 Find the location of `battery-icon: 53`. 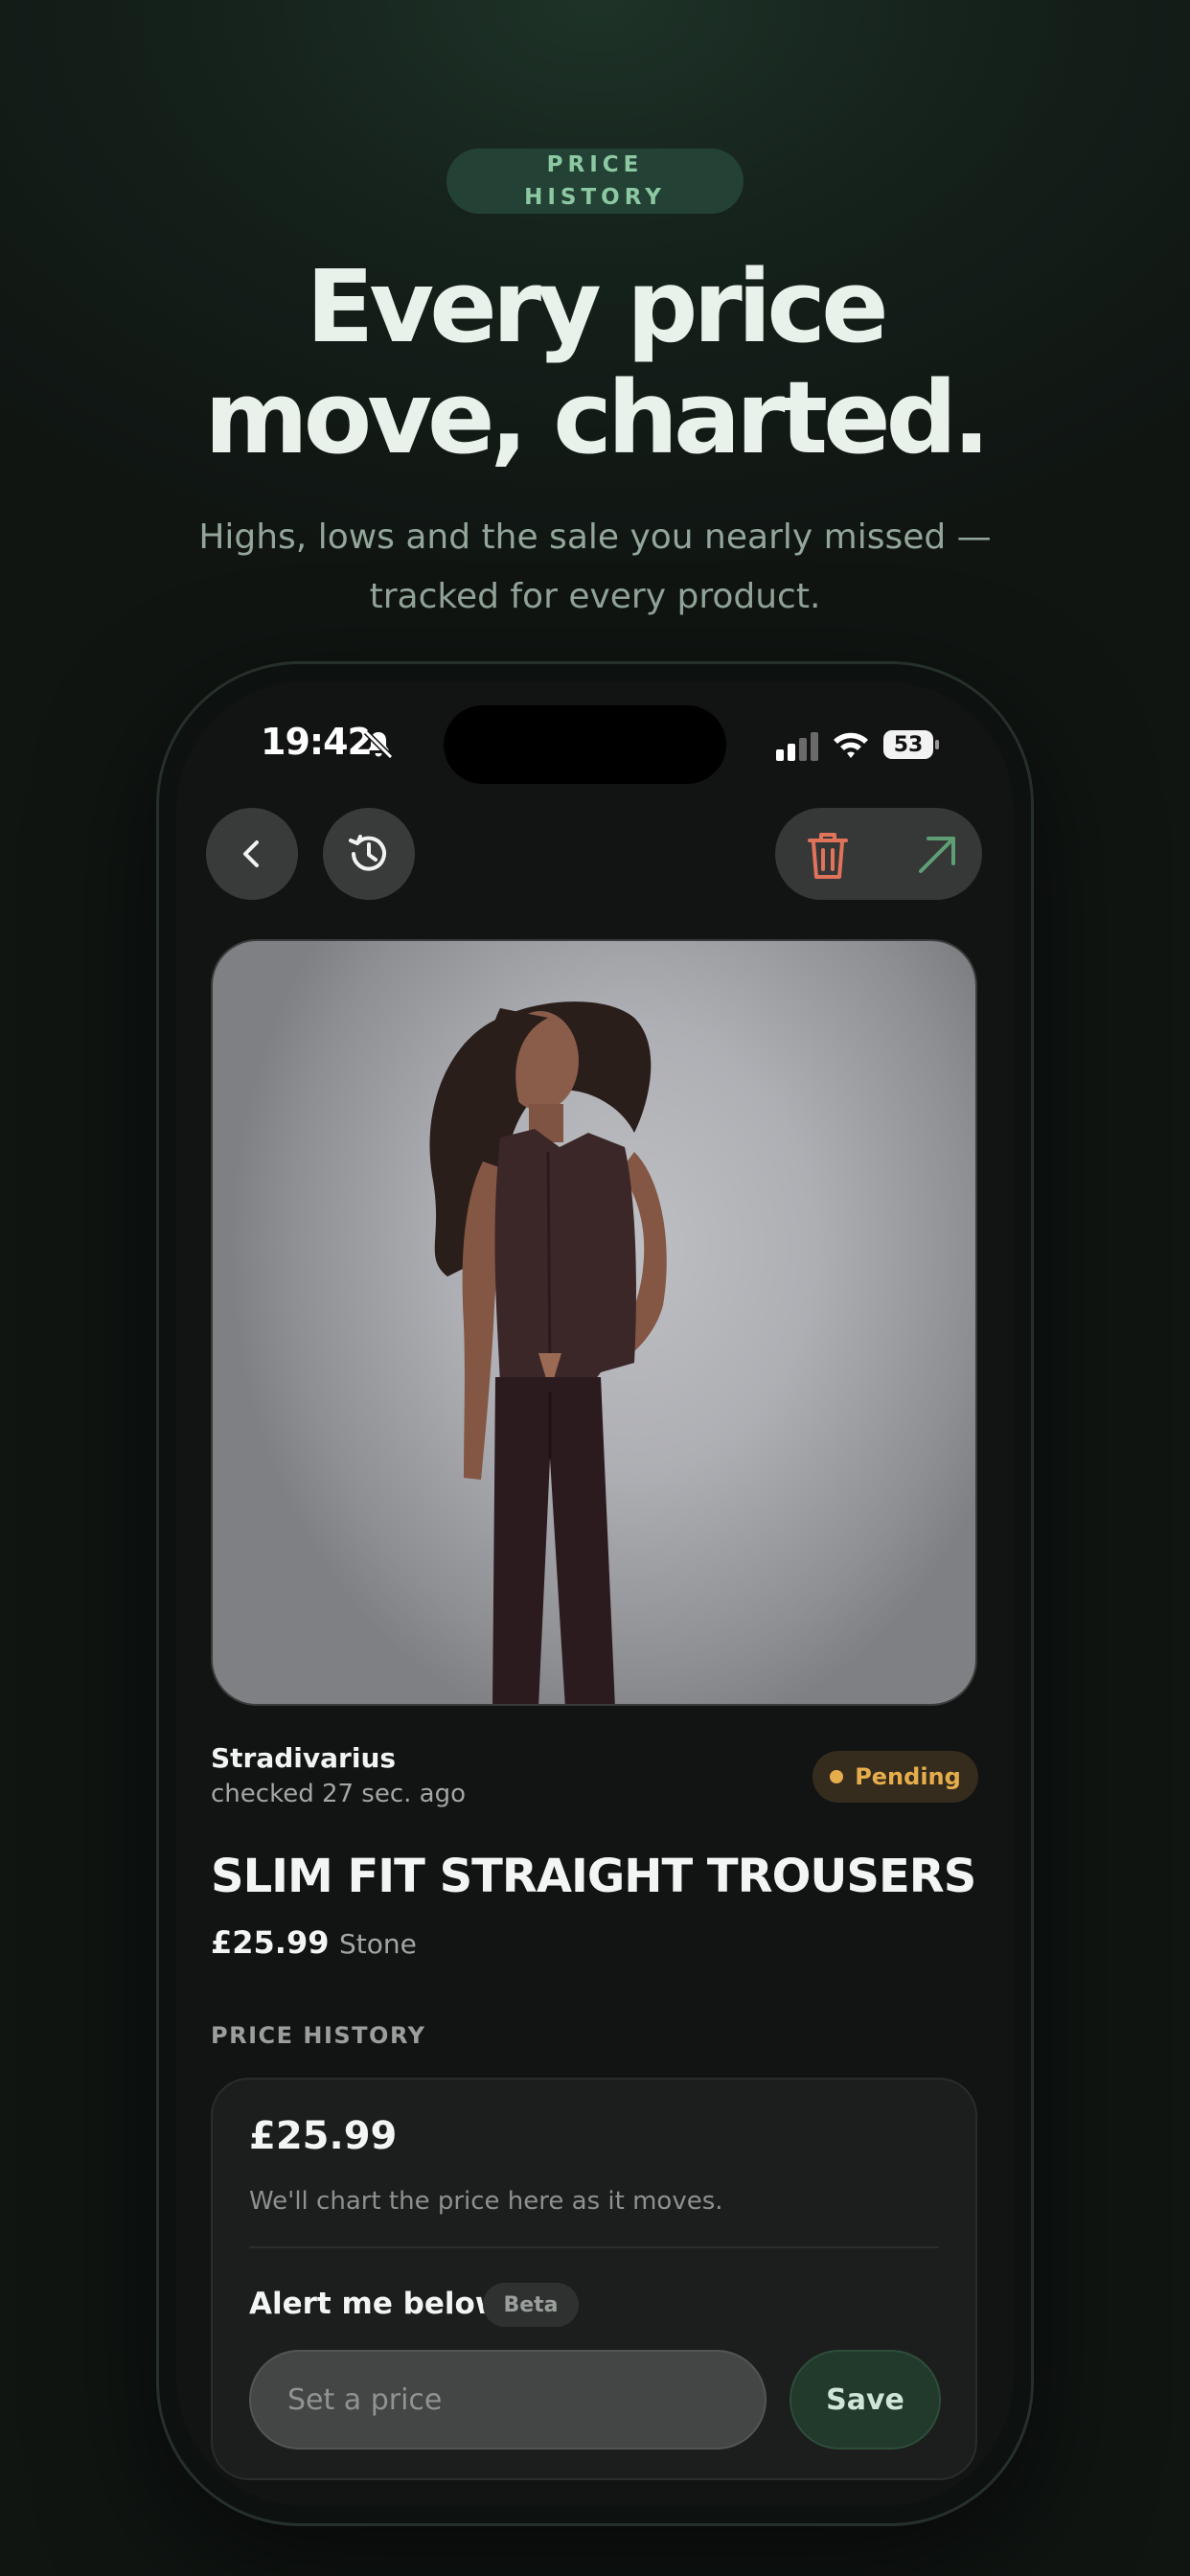

battery-icon: 53 is located at coordinates (911, 744).